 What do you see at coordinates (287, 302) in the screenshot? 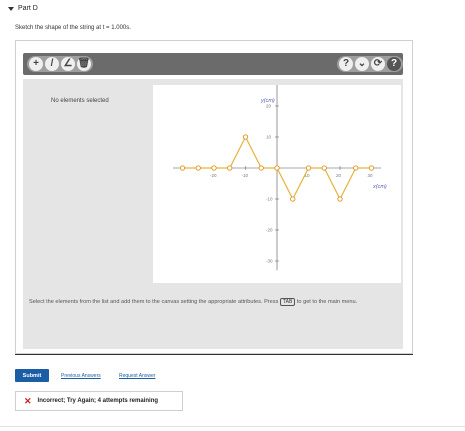
I see `tab-key-hint: TAB` at bounding box center [287, 302].